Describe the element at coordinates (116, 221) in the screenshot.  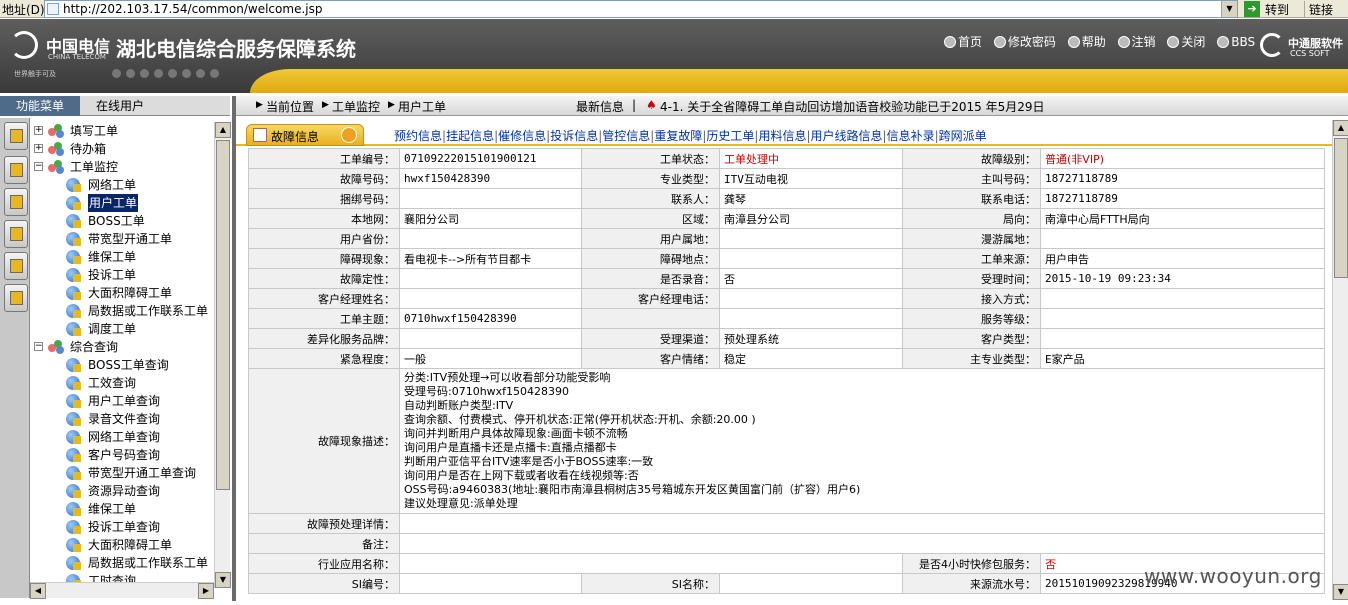
I see `tree-item-label: BOSS工单` at that location.